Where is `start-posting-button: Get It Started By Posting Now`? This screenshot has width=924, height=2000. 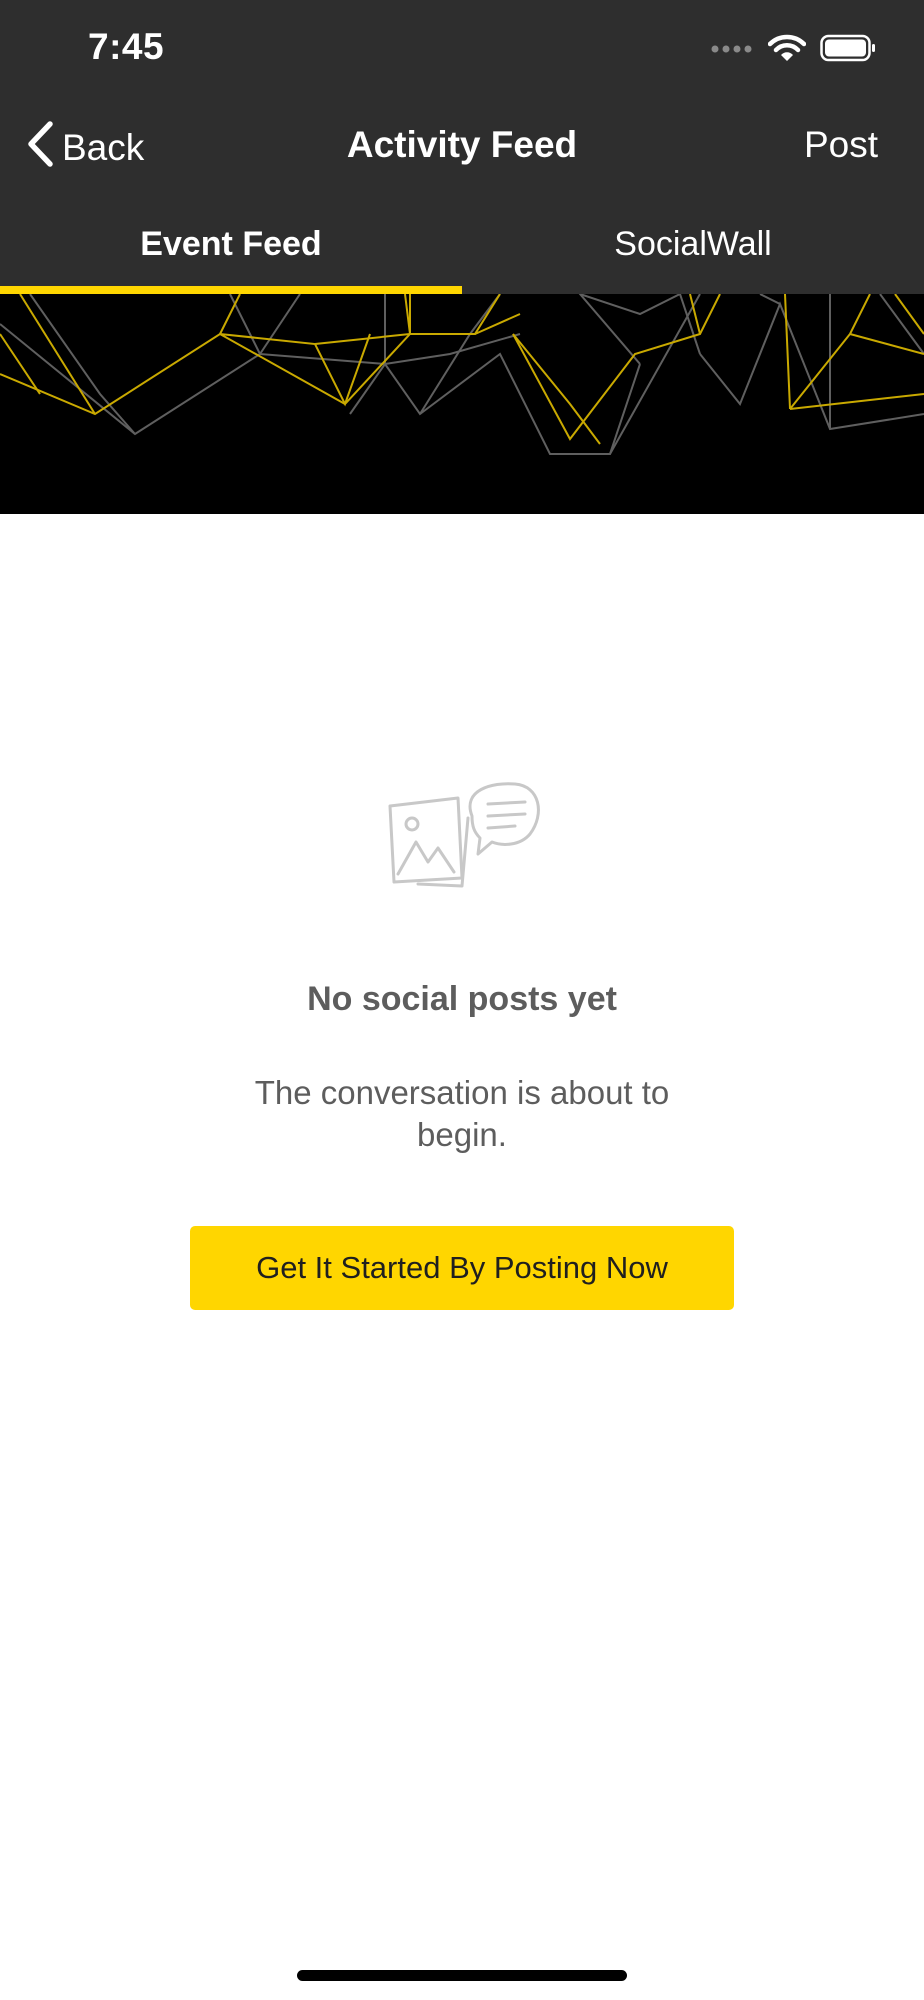 start-posting-button: Get It Started By Posting Now is located at coordinates (462, 1268).